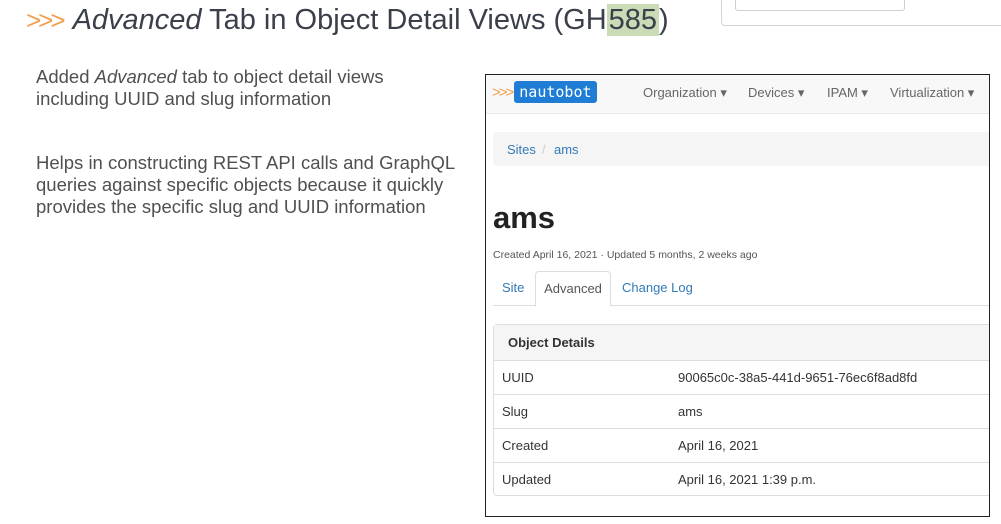  What do you see at coordinates (685, 93) in the screenshot?
I see `nav-organization: Organization ▾` at bounding box center [685, 93].